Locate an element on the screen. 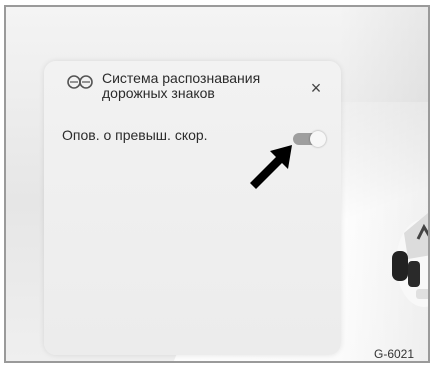 This screenshot has width=440, height=370. speed-warning-setting-row: Опов. о превыш. скор. is located at coordinates (192, 136).